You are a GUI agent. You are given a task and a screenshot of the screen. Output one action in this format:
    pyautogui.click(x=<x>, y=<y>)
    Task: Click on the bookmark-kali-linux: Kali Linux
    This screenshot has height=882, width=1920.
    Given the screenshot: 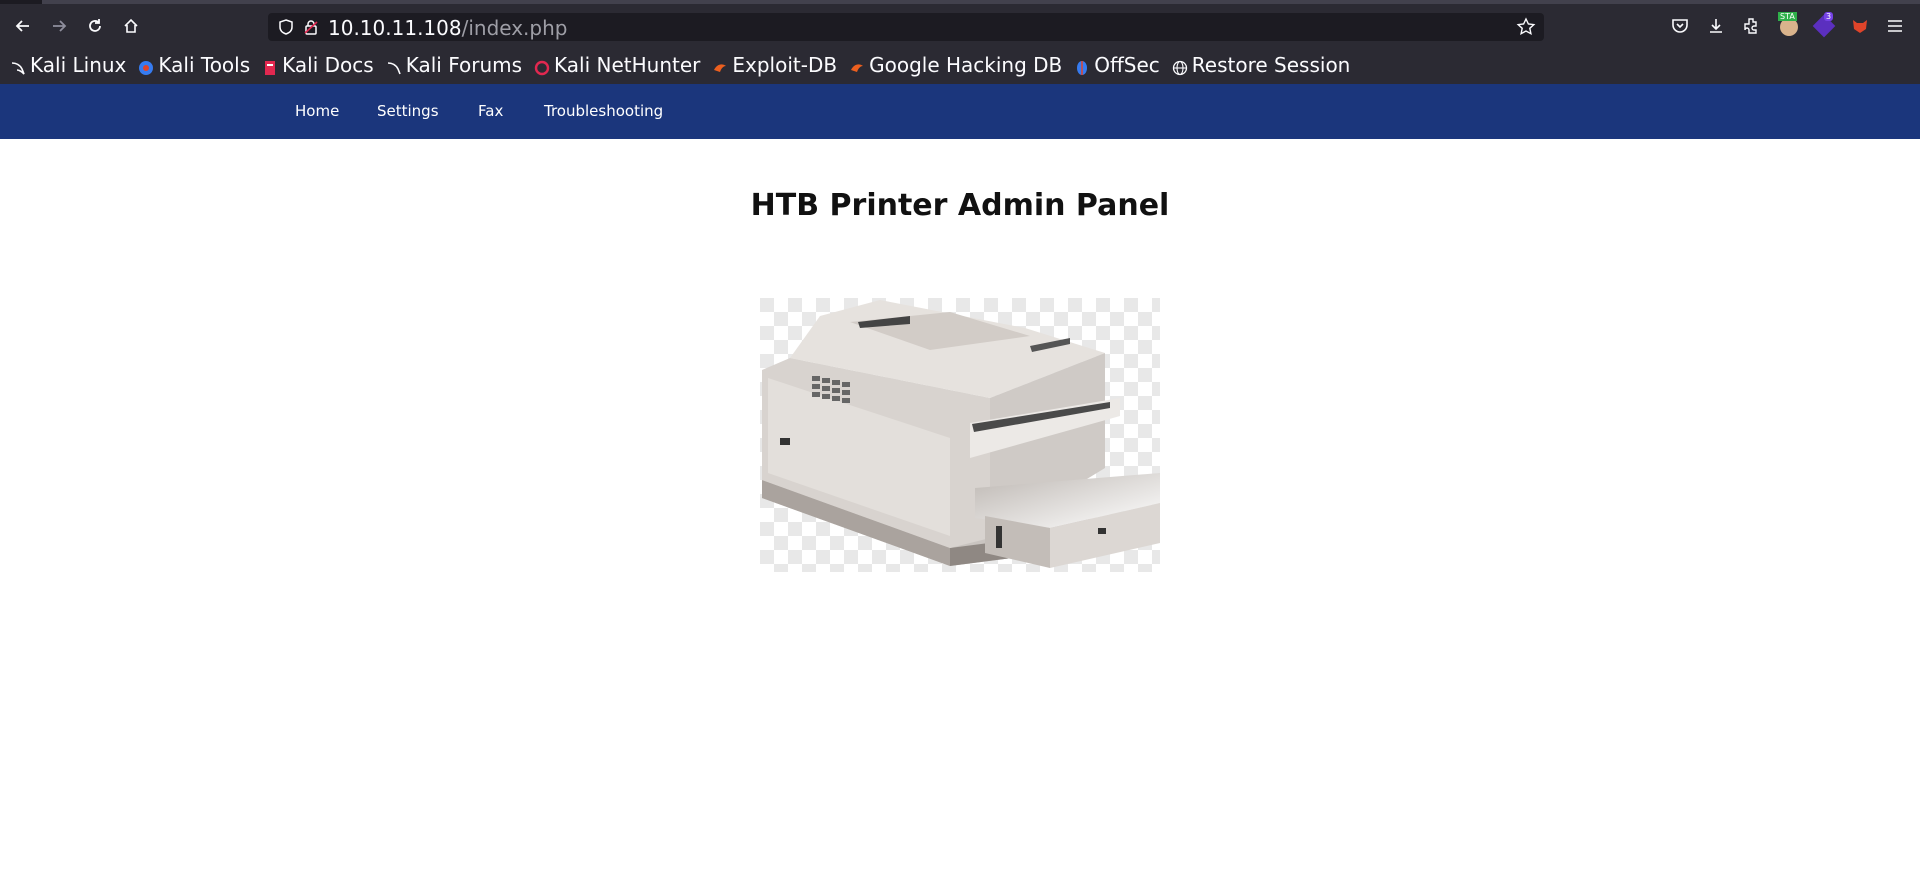 What is the action you would take?
    pyautogui.click(x=68, y=65)
    